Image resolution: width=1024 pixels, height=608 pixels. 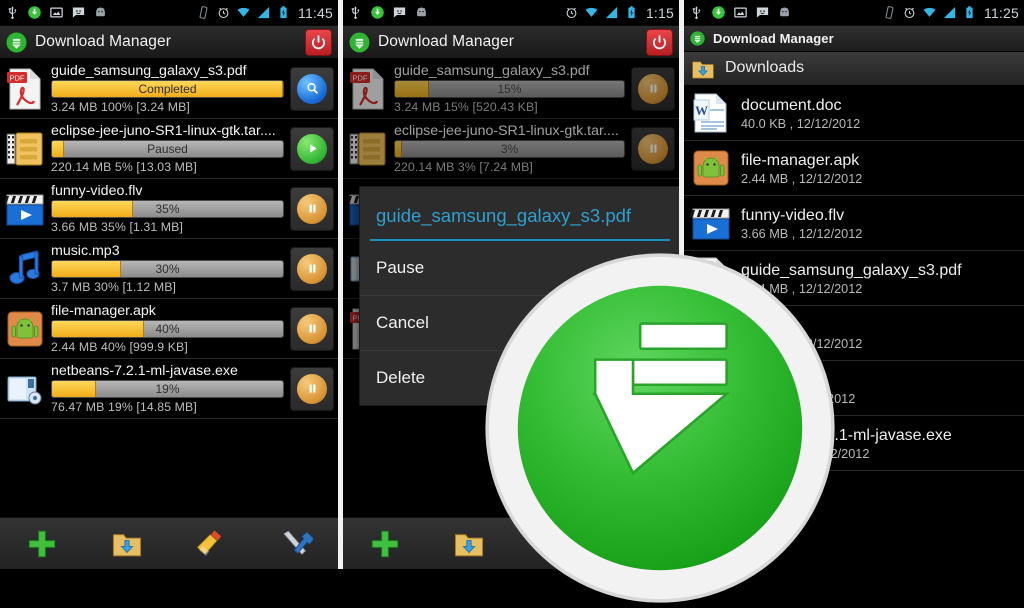 What do you see at coordinates (854, 113) in the screenshot?
I see `file-row: Wdocument.doc 40.0 KB , 12/12/2012` at bounding box center [854, 113].